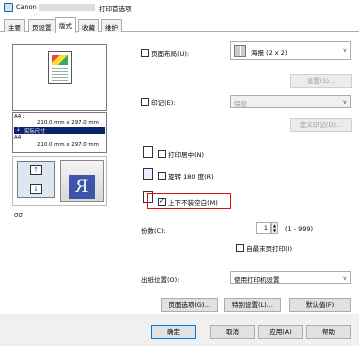 The height and width of the screenshot is (346, 359). I want to click on printer-icon, so click(8, 7).